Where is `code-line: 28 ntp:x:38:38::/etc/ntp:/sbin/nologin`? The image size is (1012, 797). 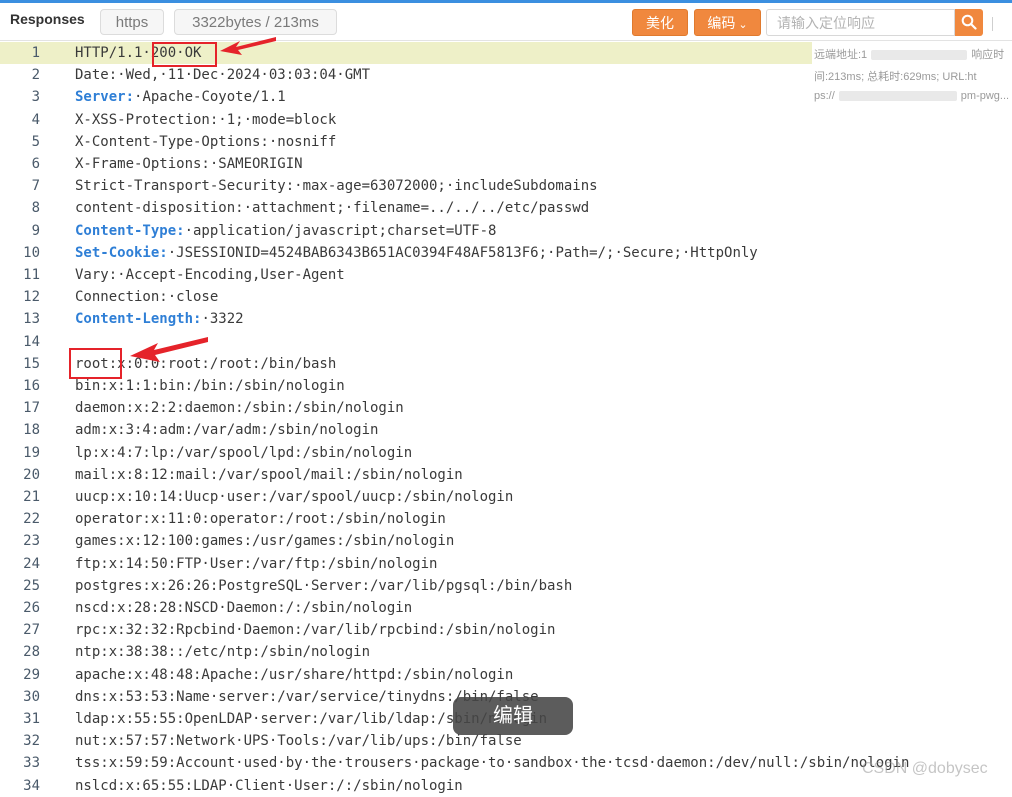
code-line: 28 ntp:x:38:38::/etc/ntp:/sbin/nologin is located at coordinates (506, 652).